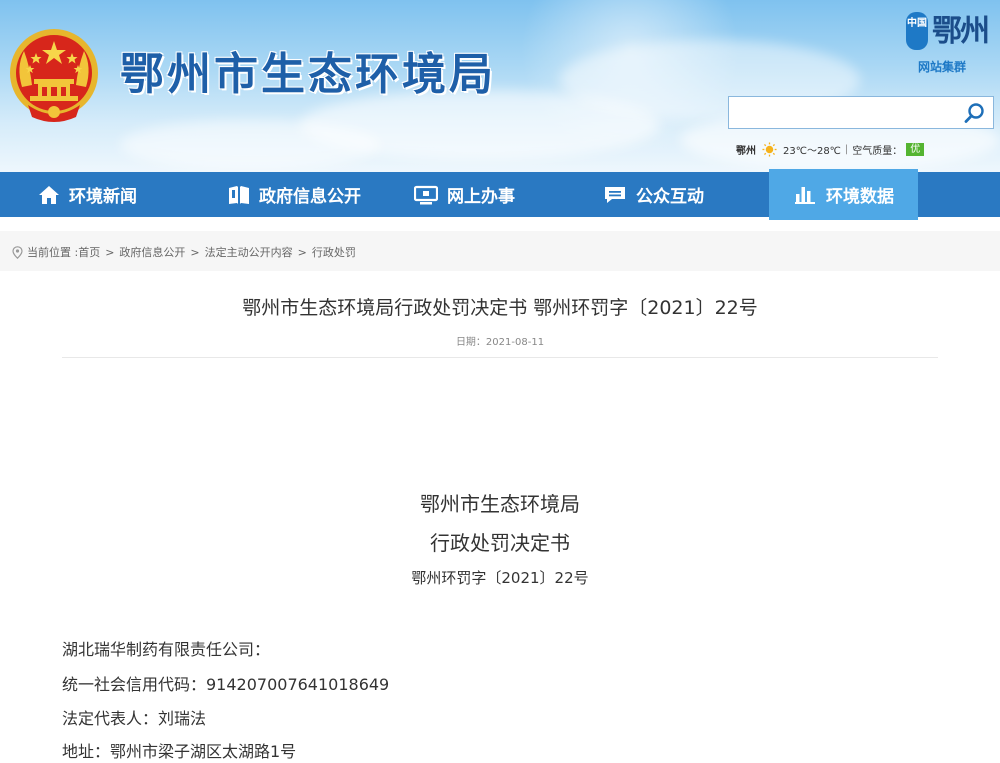  I want to click on portal-subtitle: 网站集群, so click(942, 67).